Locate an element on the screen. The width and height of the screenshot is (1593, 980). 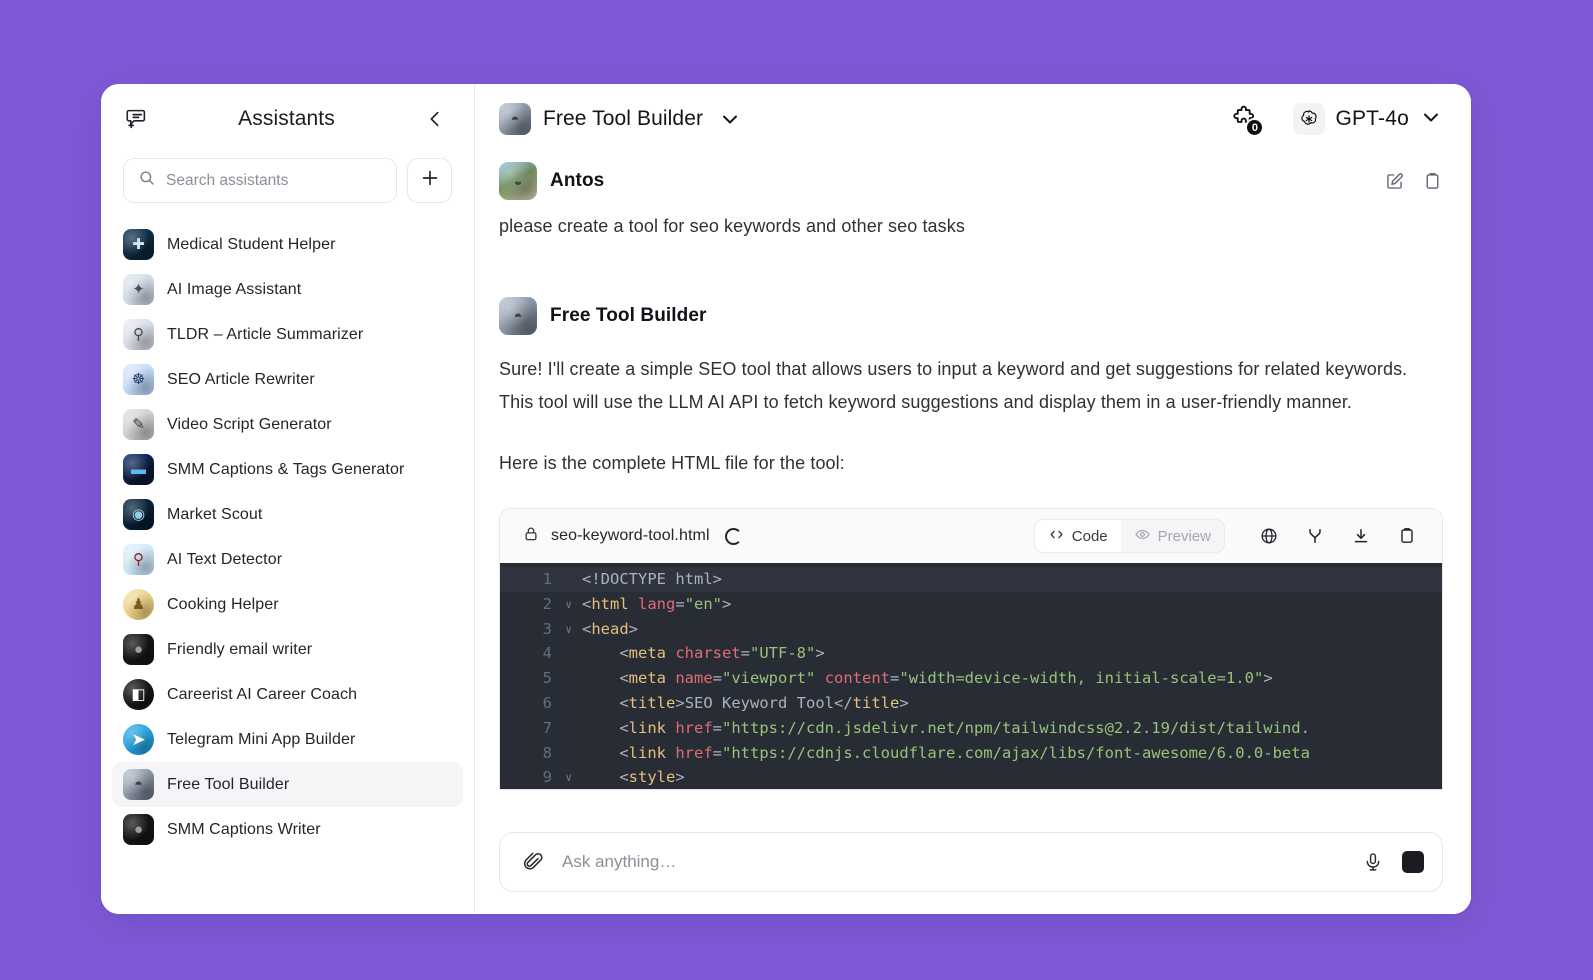
page-title: Free Tool Builder is located at coordinates (623, 118).